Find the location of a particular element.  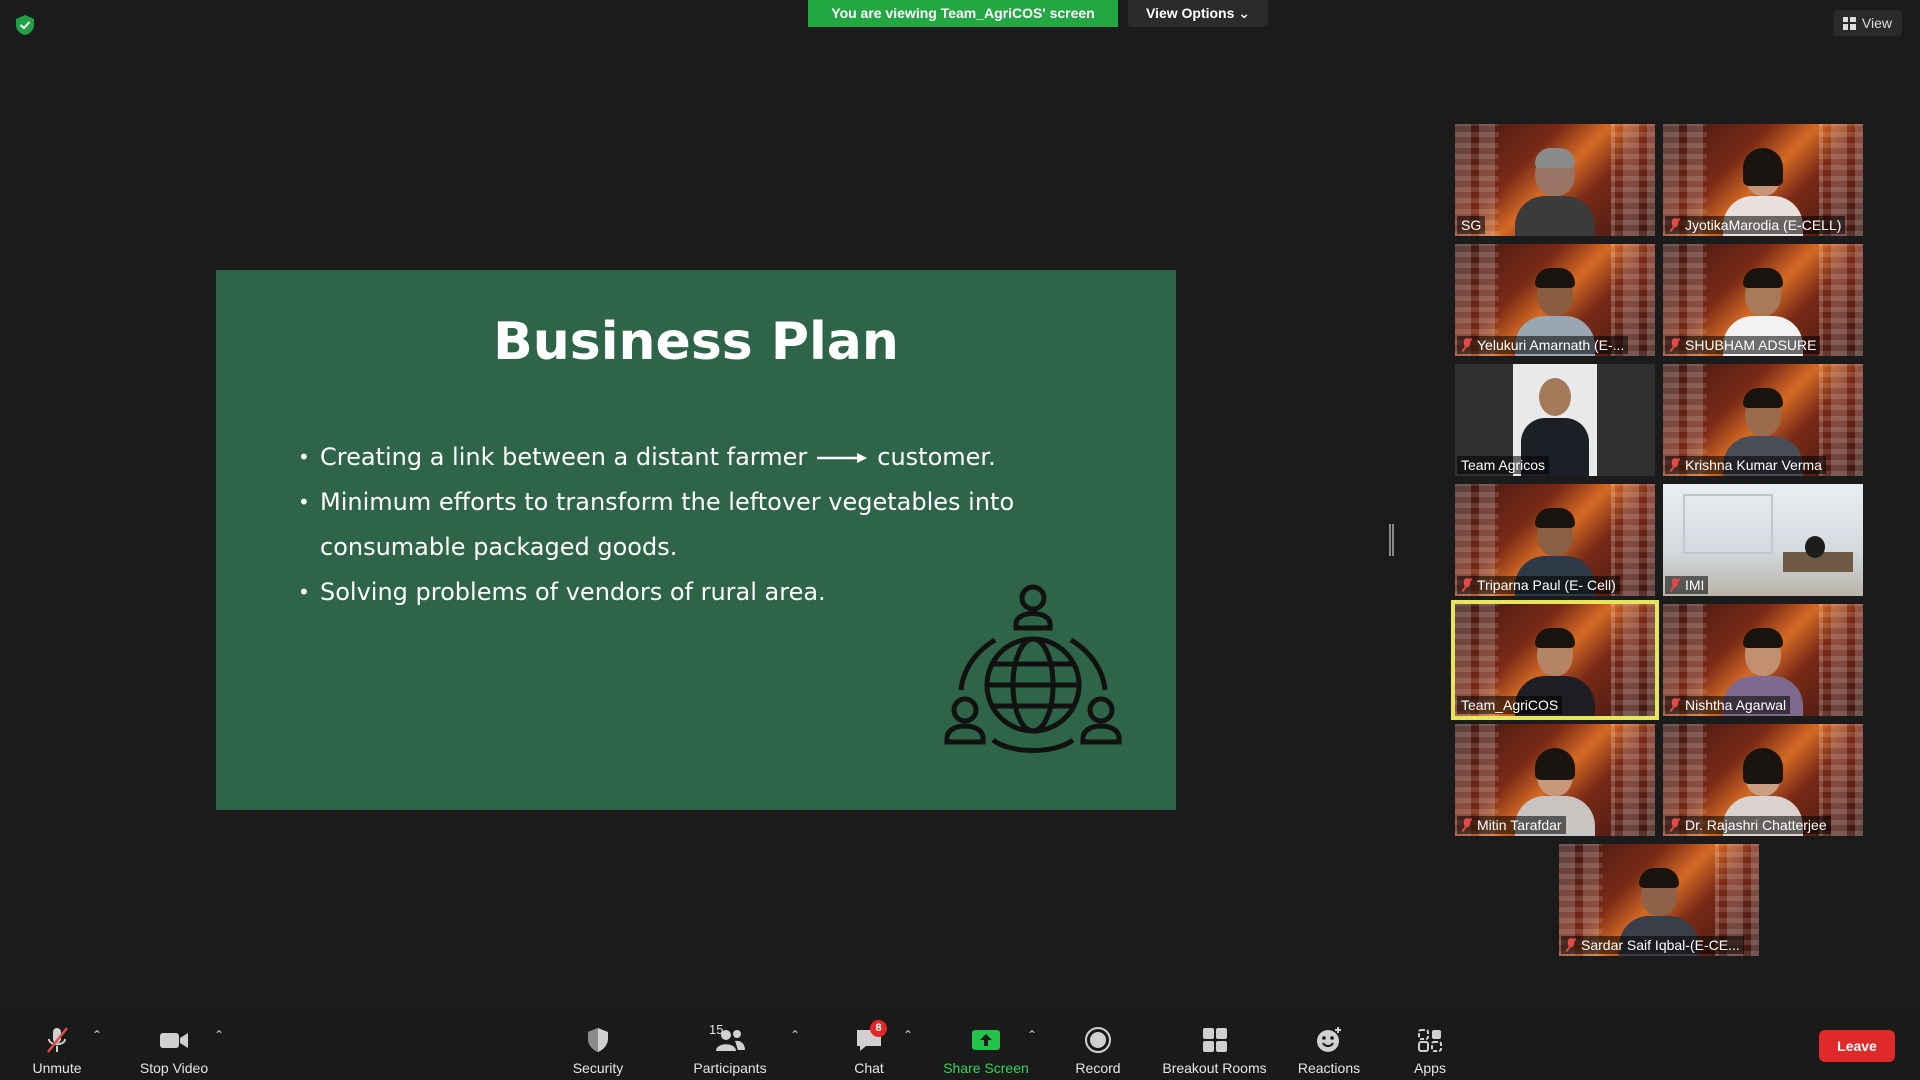

video-tile: SG is located at coordinates (1555, 180).